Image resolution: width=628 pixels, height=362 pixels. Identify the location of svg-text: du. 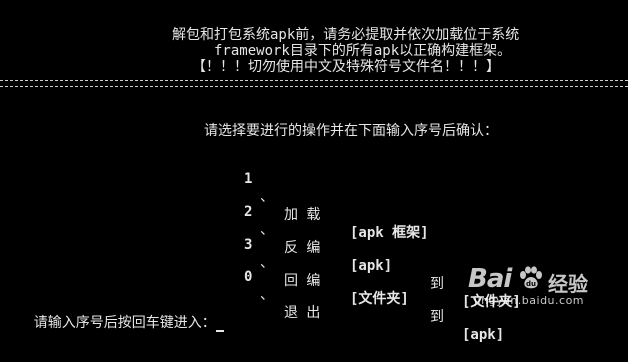
(531, 284).